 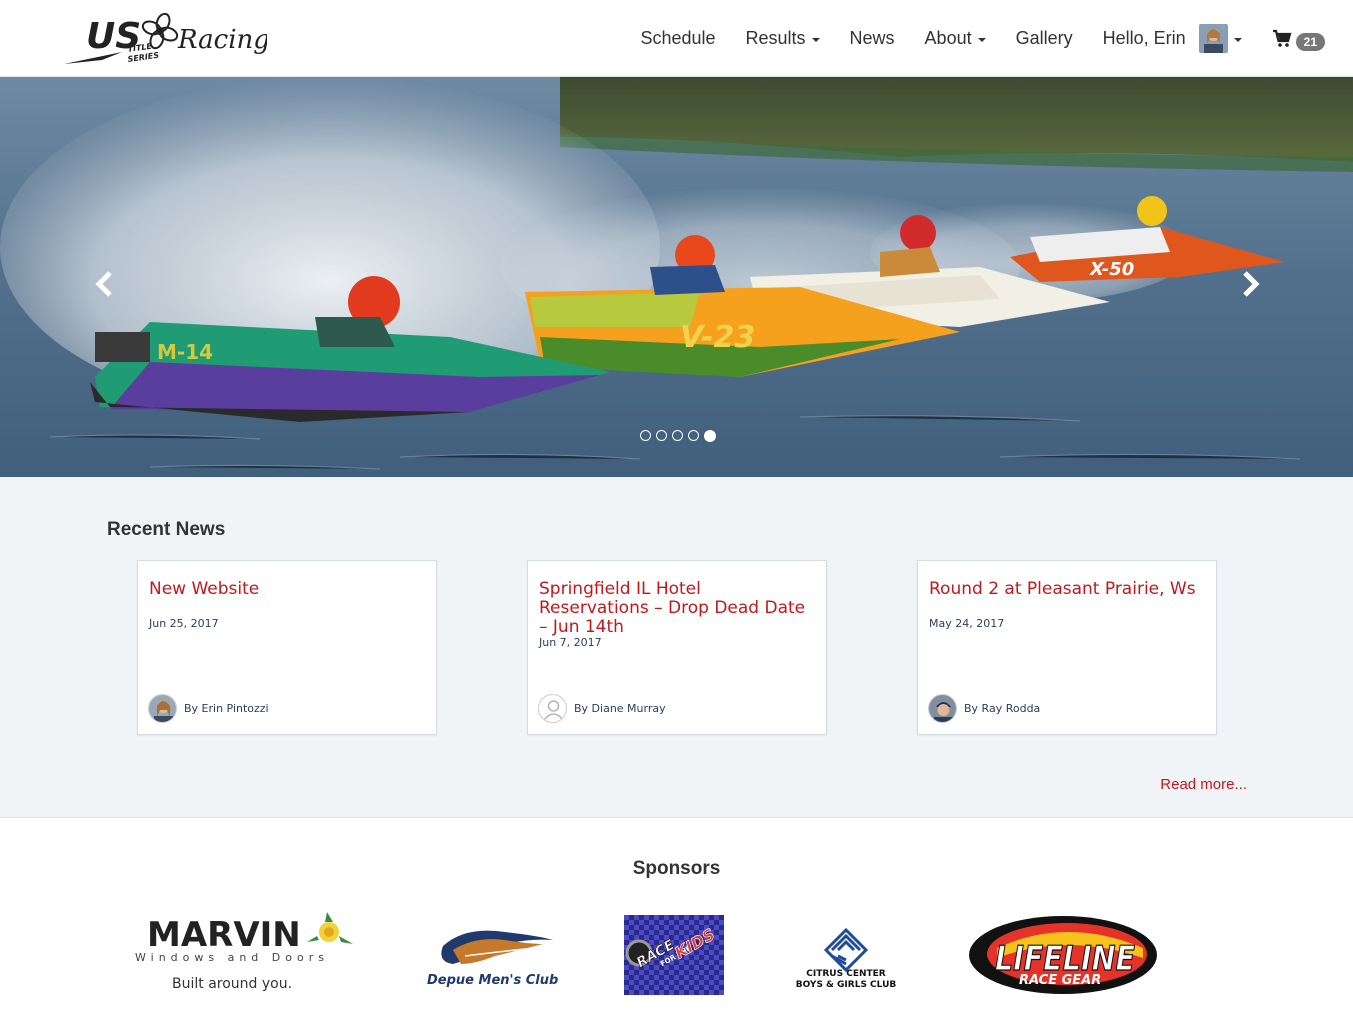 I want to click on svg-text: RACE GEAR, so click(x=1060, y=980).